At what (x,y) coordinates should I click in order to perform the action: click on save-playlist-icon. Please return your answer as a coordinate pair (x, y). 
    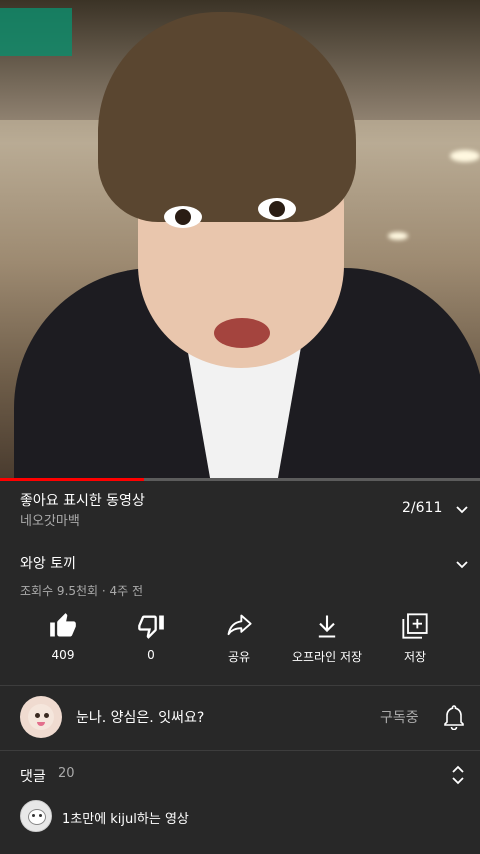
    Looking at the image, I should click on (415, 626).